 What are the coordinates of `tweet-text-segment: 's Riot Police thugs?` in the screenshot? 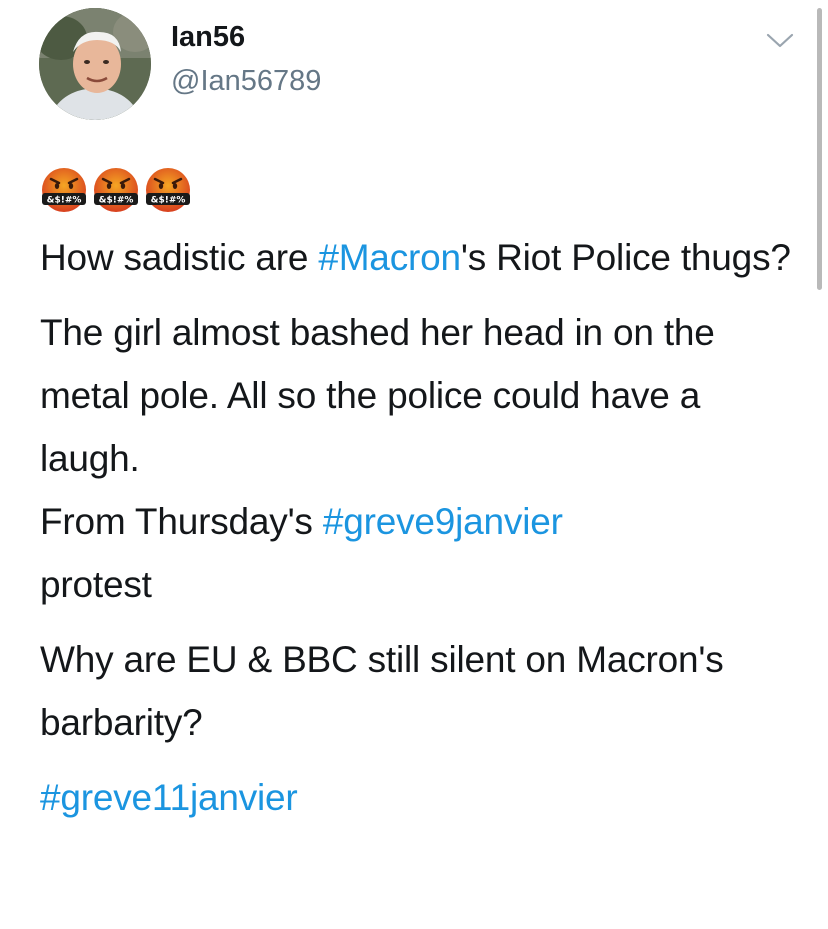 It's located at (625, 257).